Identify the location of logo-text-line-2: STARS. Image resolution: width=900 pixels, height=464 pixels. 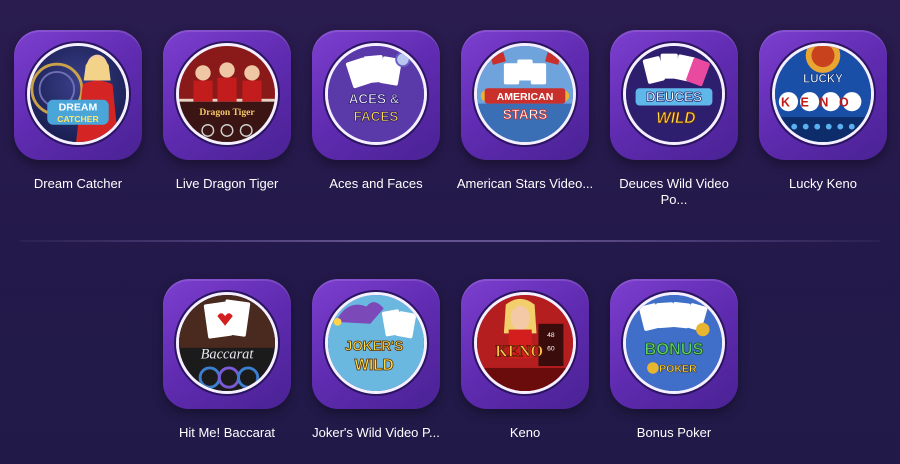
(525, 114).